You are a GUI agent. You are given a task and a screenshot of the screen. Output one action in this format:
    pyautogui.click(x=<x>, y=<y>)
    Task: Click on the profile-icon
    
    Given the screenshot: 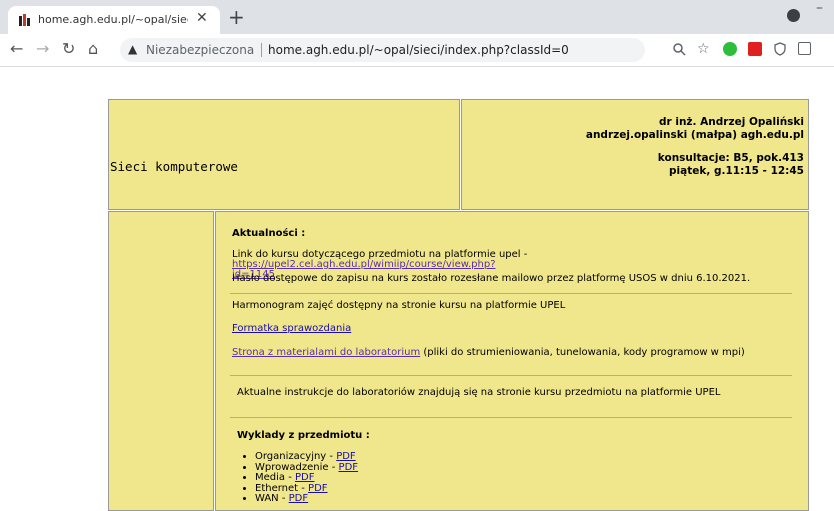 What is the action you would take?
    pyautogui.click(x=793, y=15)
    